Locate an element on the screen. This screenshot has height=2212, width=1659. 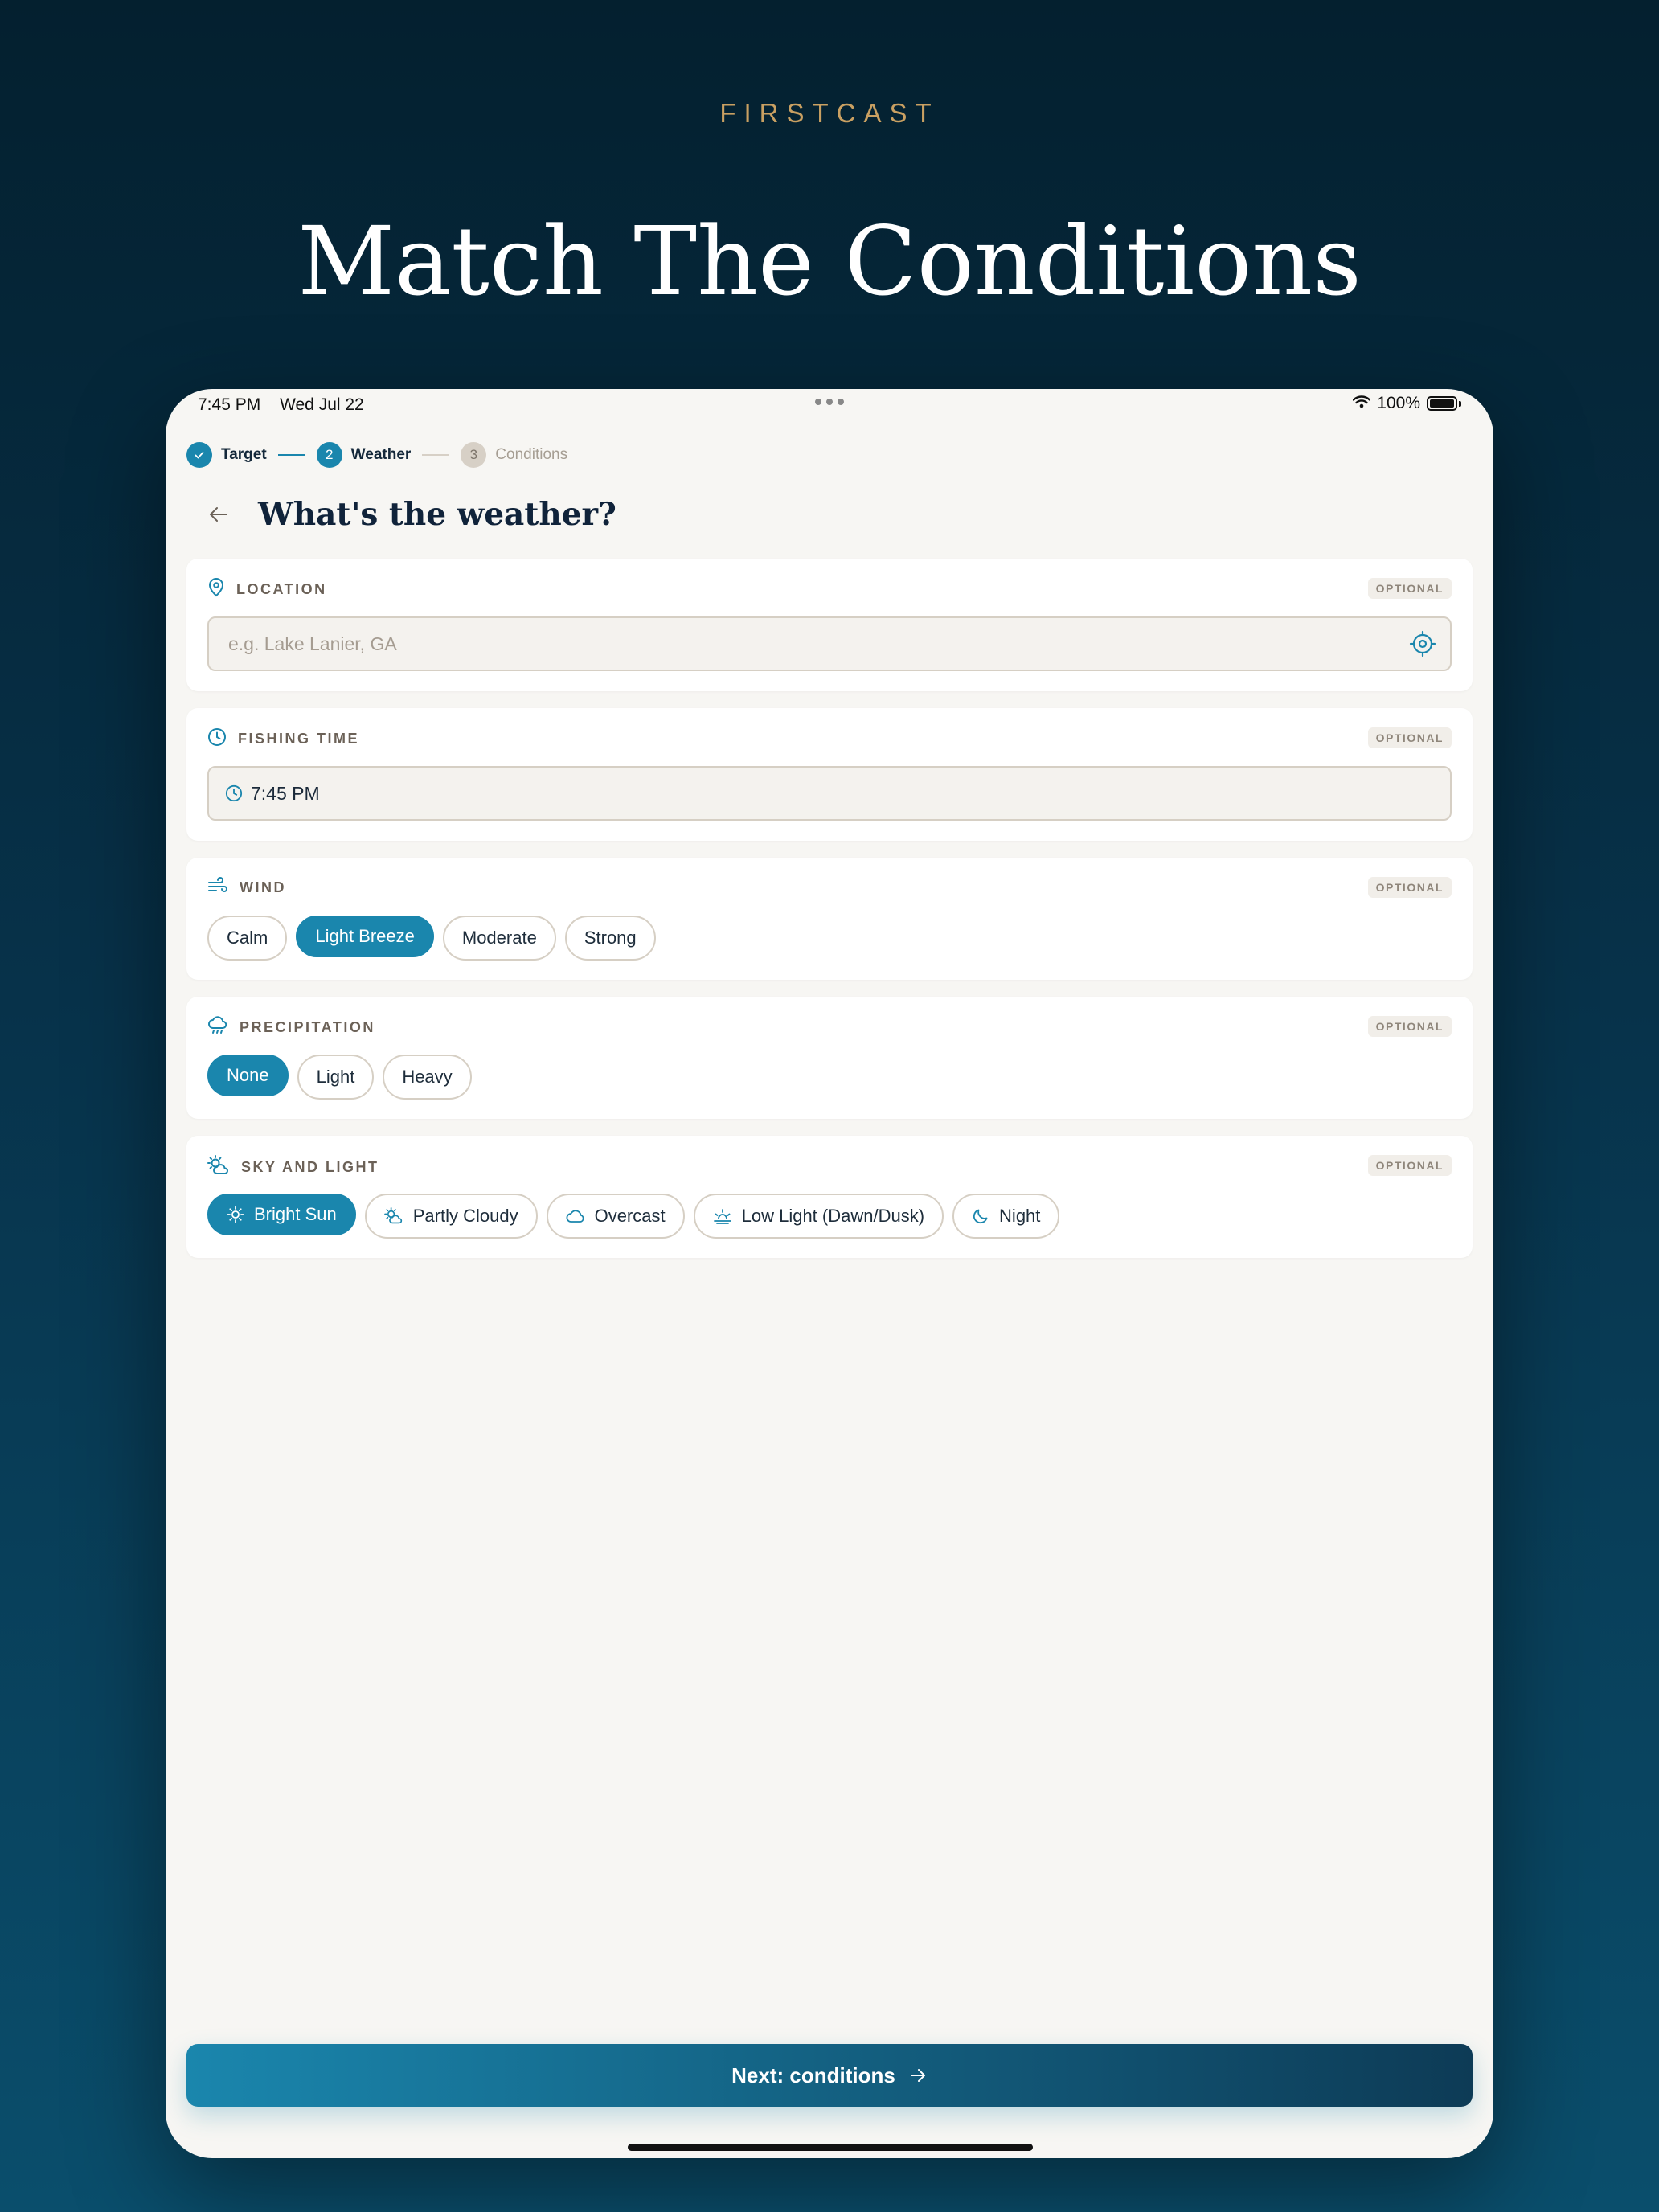
sky-label: SKY AND LIGHT is located at coordinates (310, 1167).